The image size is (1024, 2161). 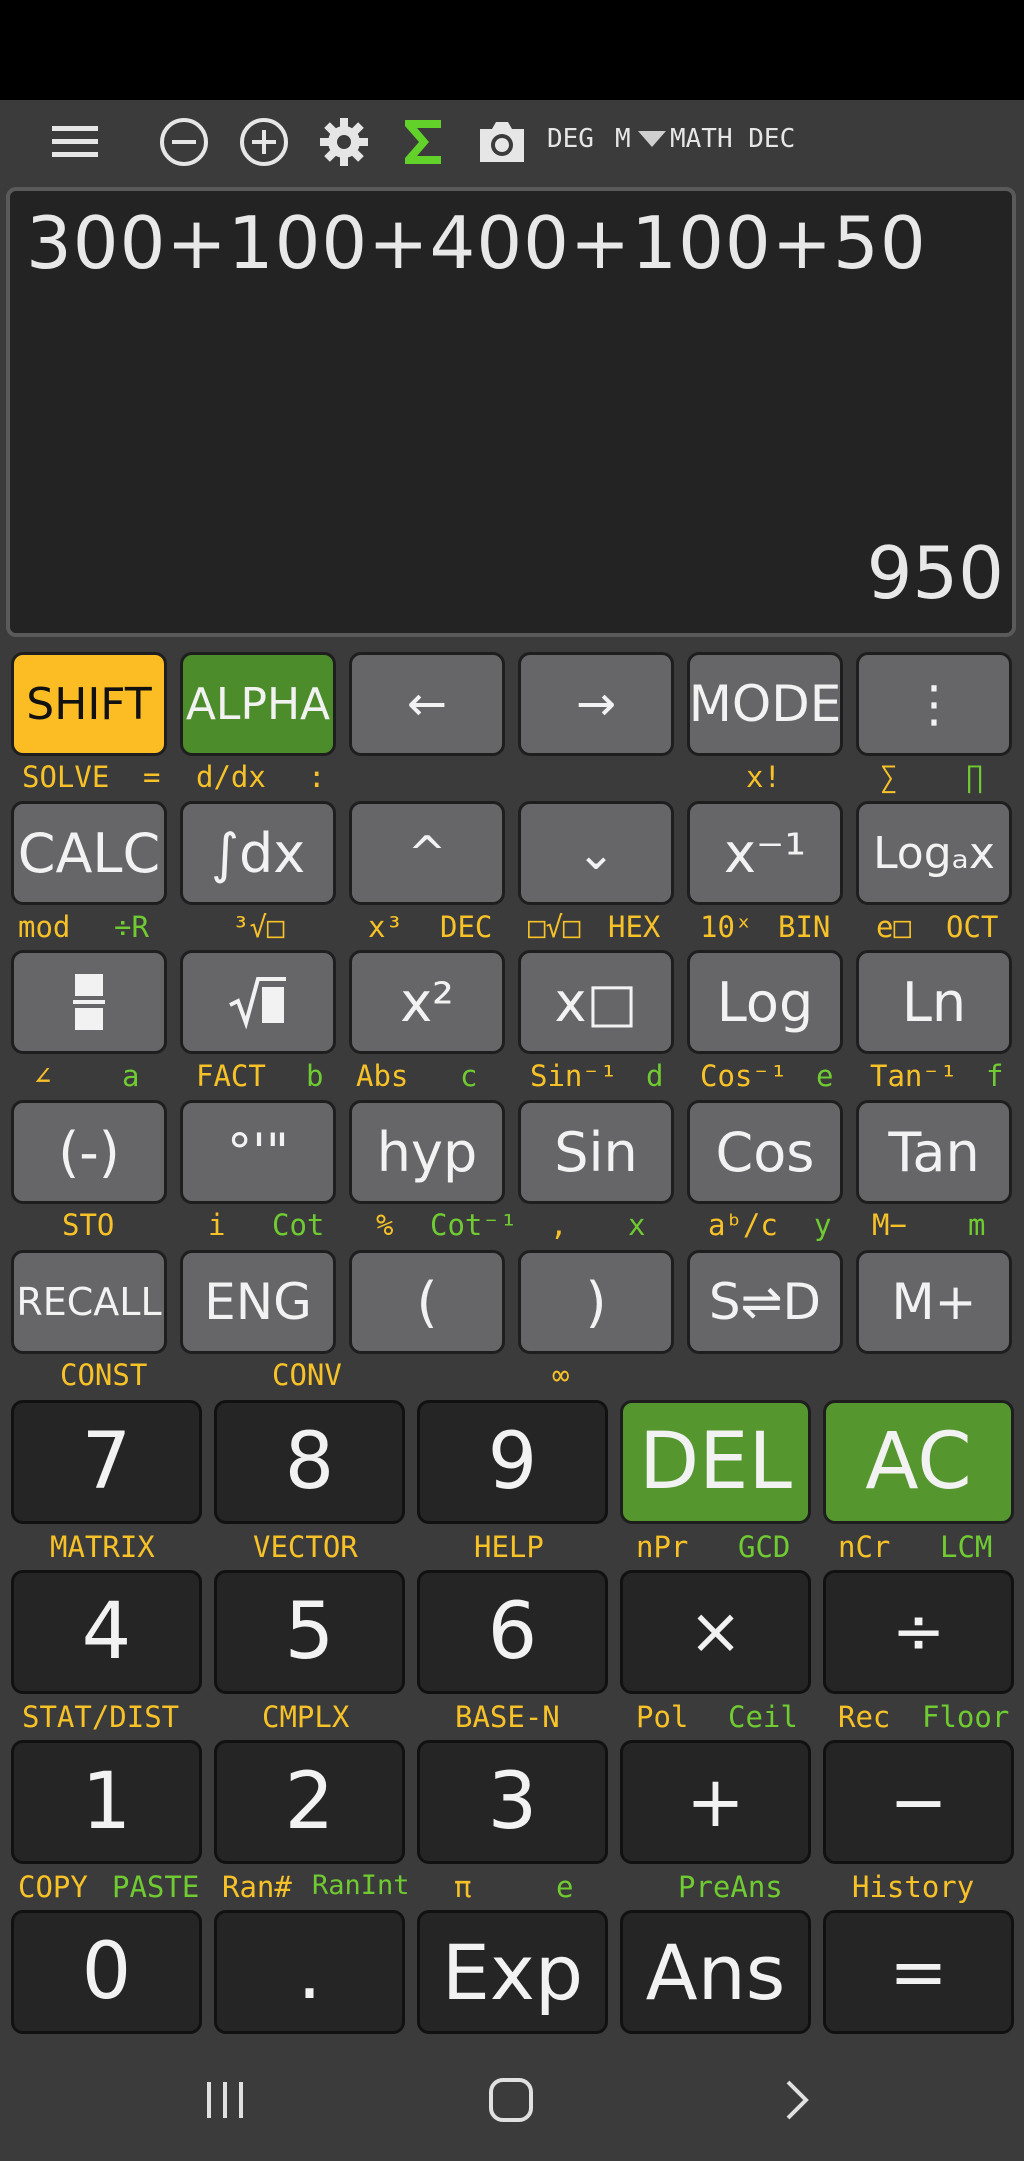 What do you see at coordinates (918, 1462) in the screenshot?
I see `all-clear-button: AC` at bounding box center [918, 1462].